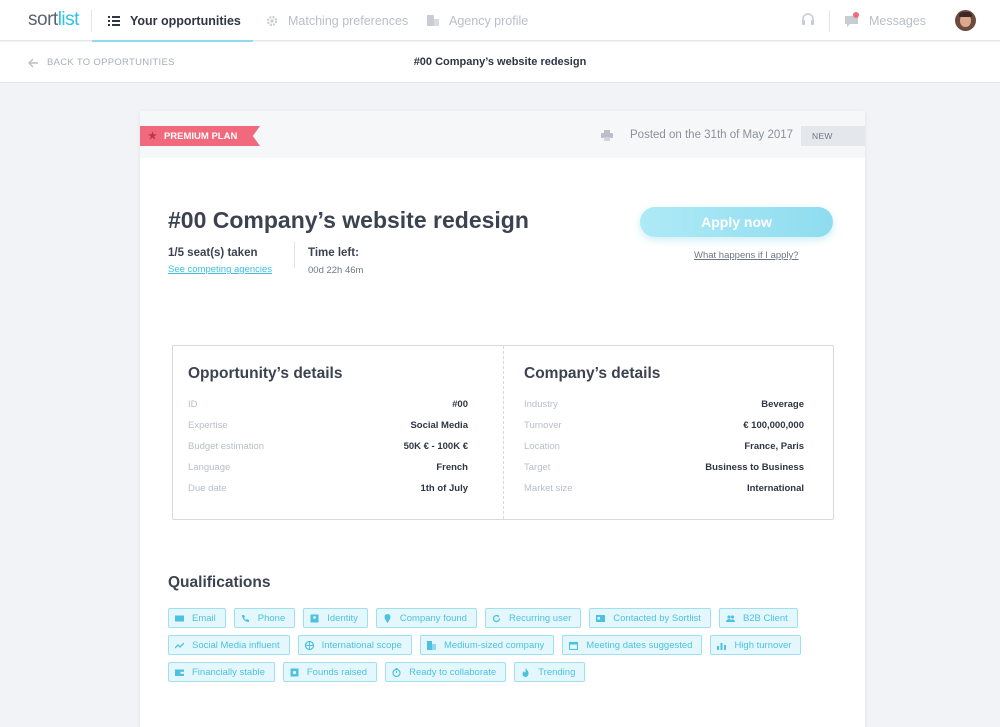 The image size is (1000, 727). What do you see at coordinates (746, 255) in the screenshot?
I see `what-happens-link: What happens if I apply?` at bounding box center [746, 255].